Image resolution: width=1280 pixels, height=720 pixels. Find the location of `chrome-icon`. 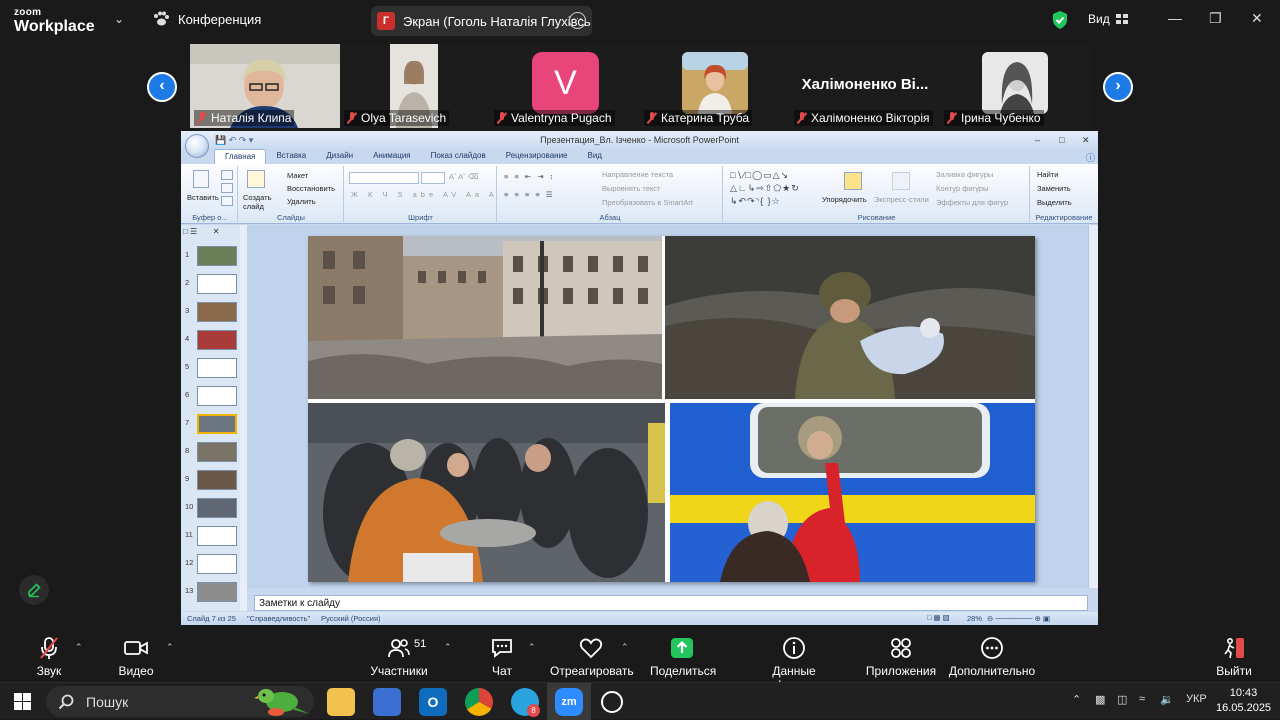

chrome-icon is located at coordinates (479, 702).